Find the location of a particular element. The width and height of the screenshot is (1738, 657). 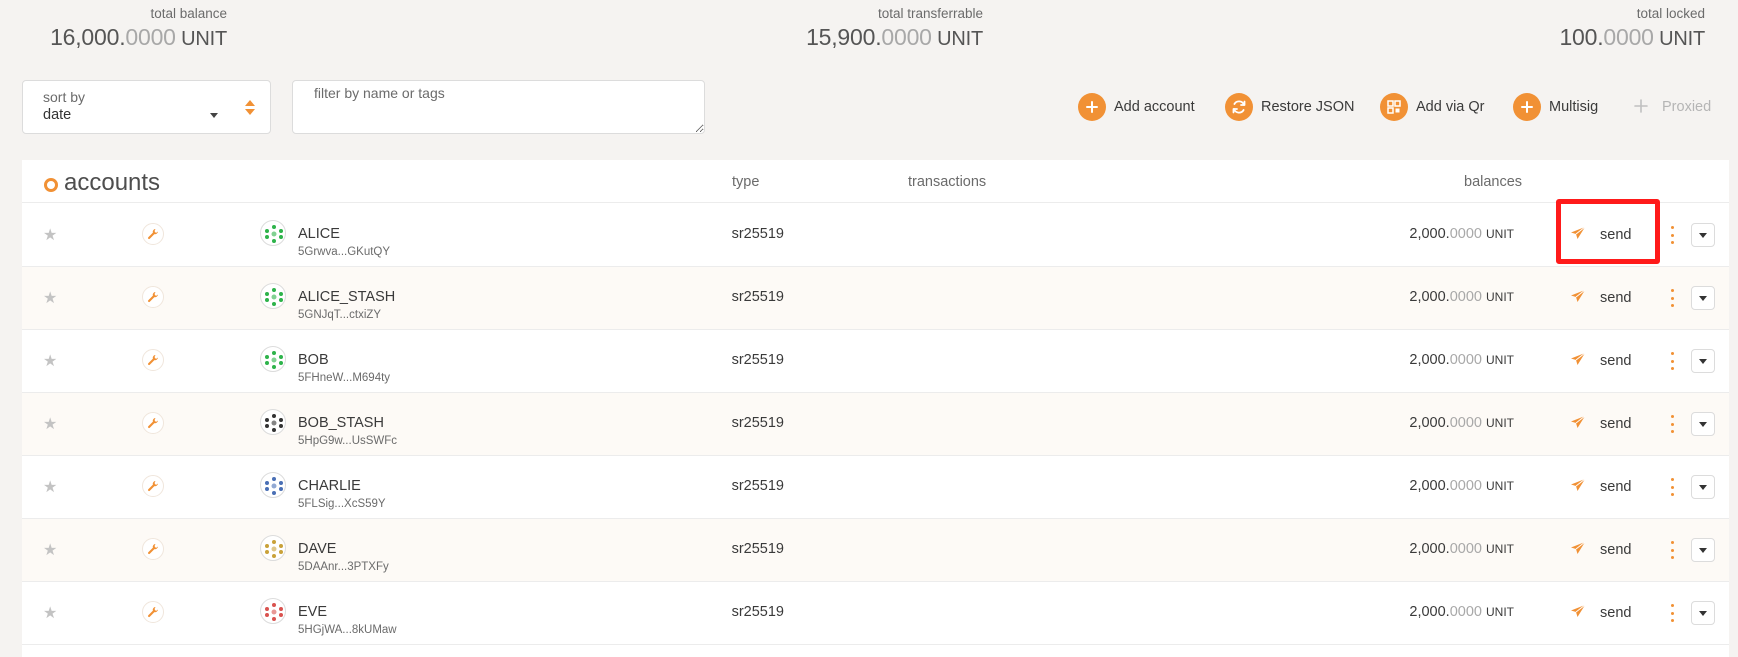

account-name: ALICE is located at coordinates (319, 234).